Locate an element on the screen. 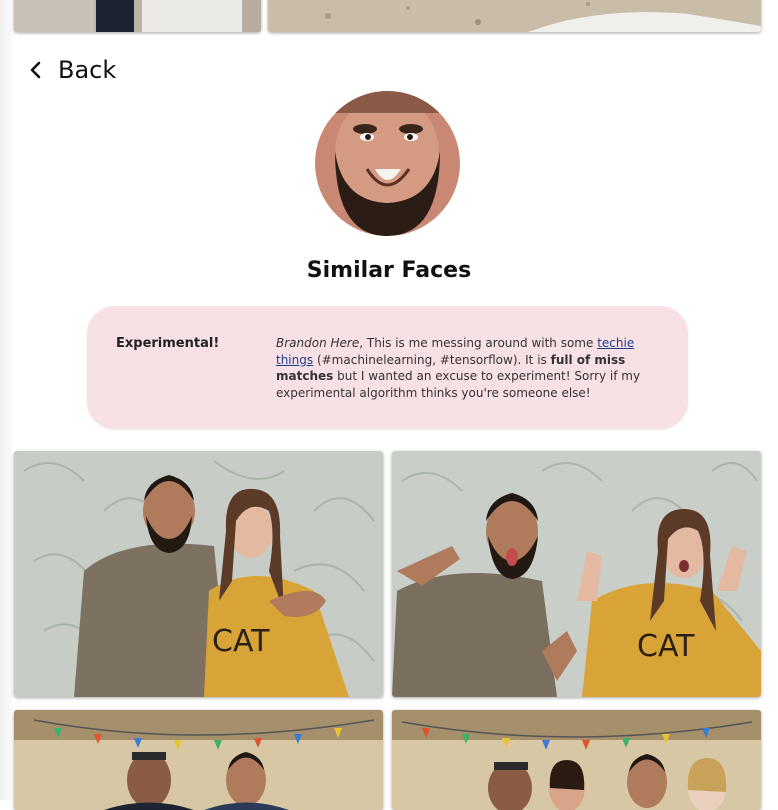 Image resolution: width=778 pixels, height=810 pixels. back-button: Back is located at coordinates (72, 70).